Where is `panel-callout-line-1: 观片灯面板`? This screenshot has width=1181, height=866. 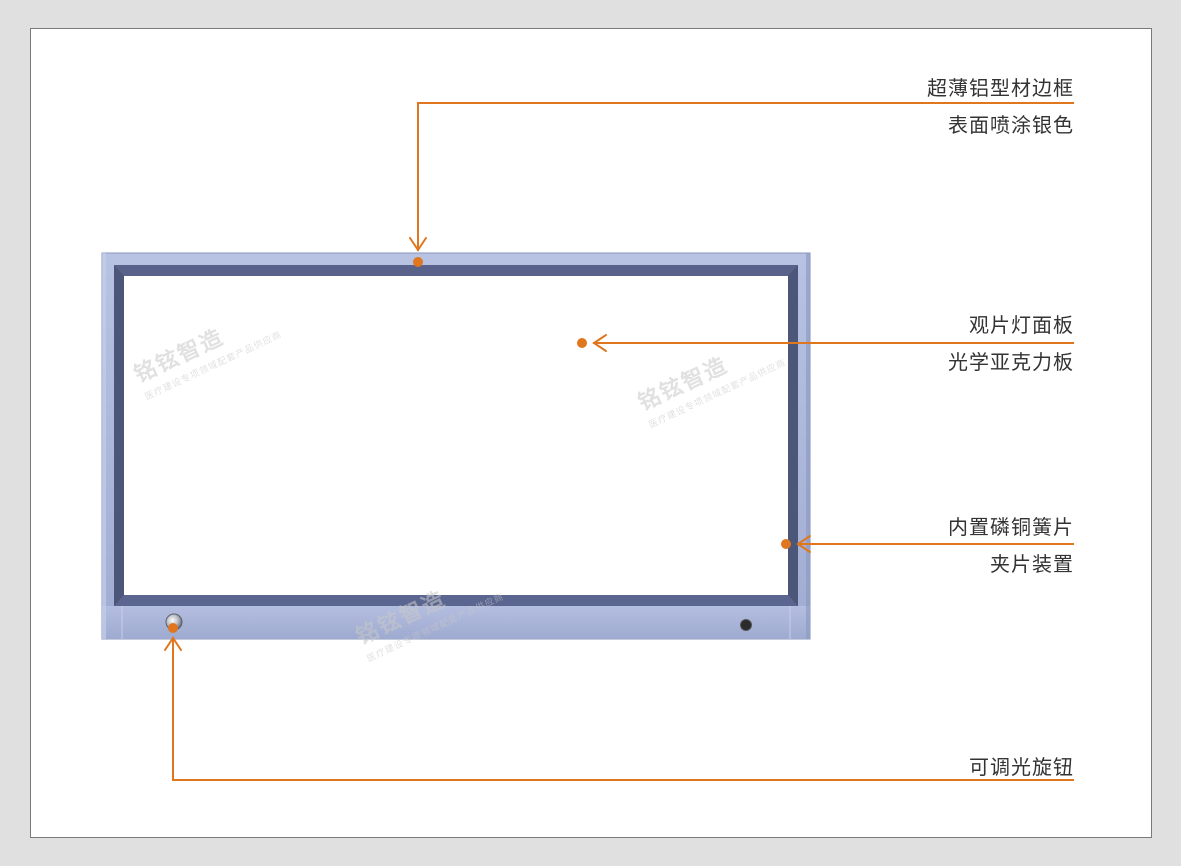
panel-callout-line-1: 观片灯面板 is located at coordinates (1021, 325).